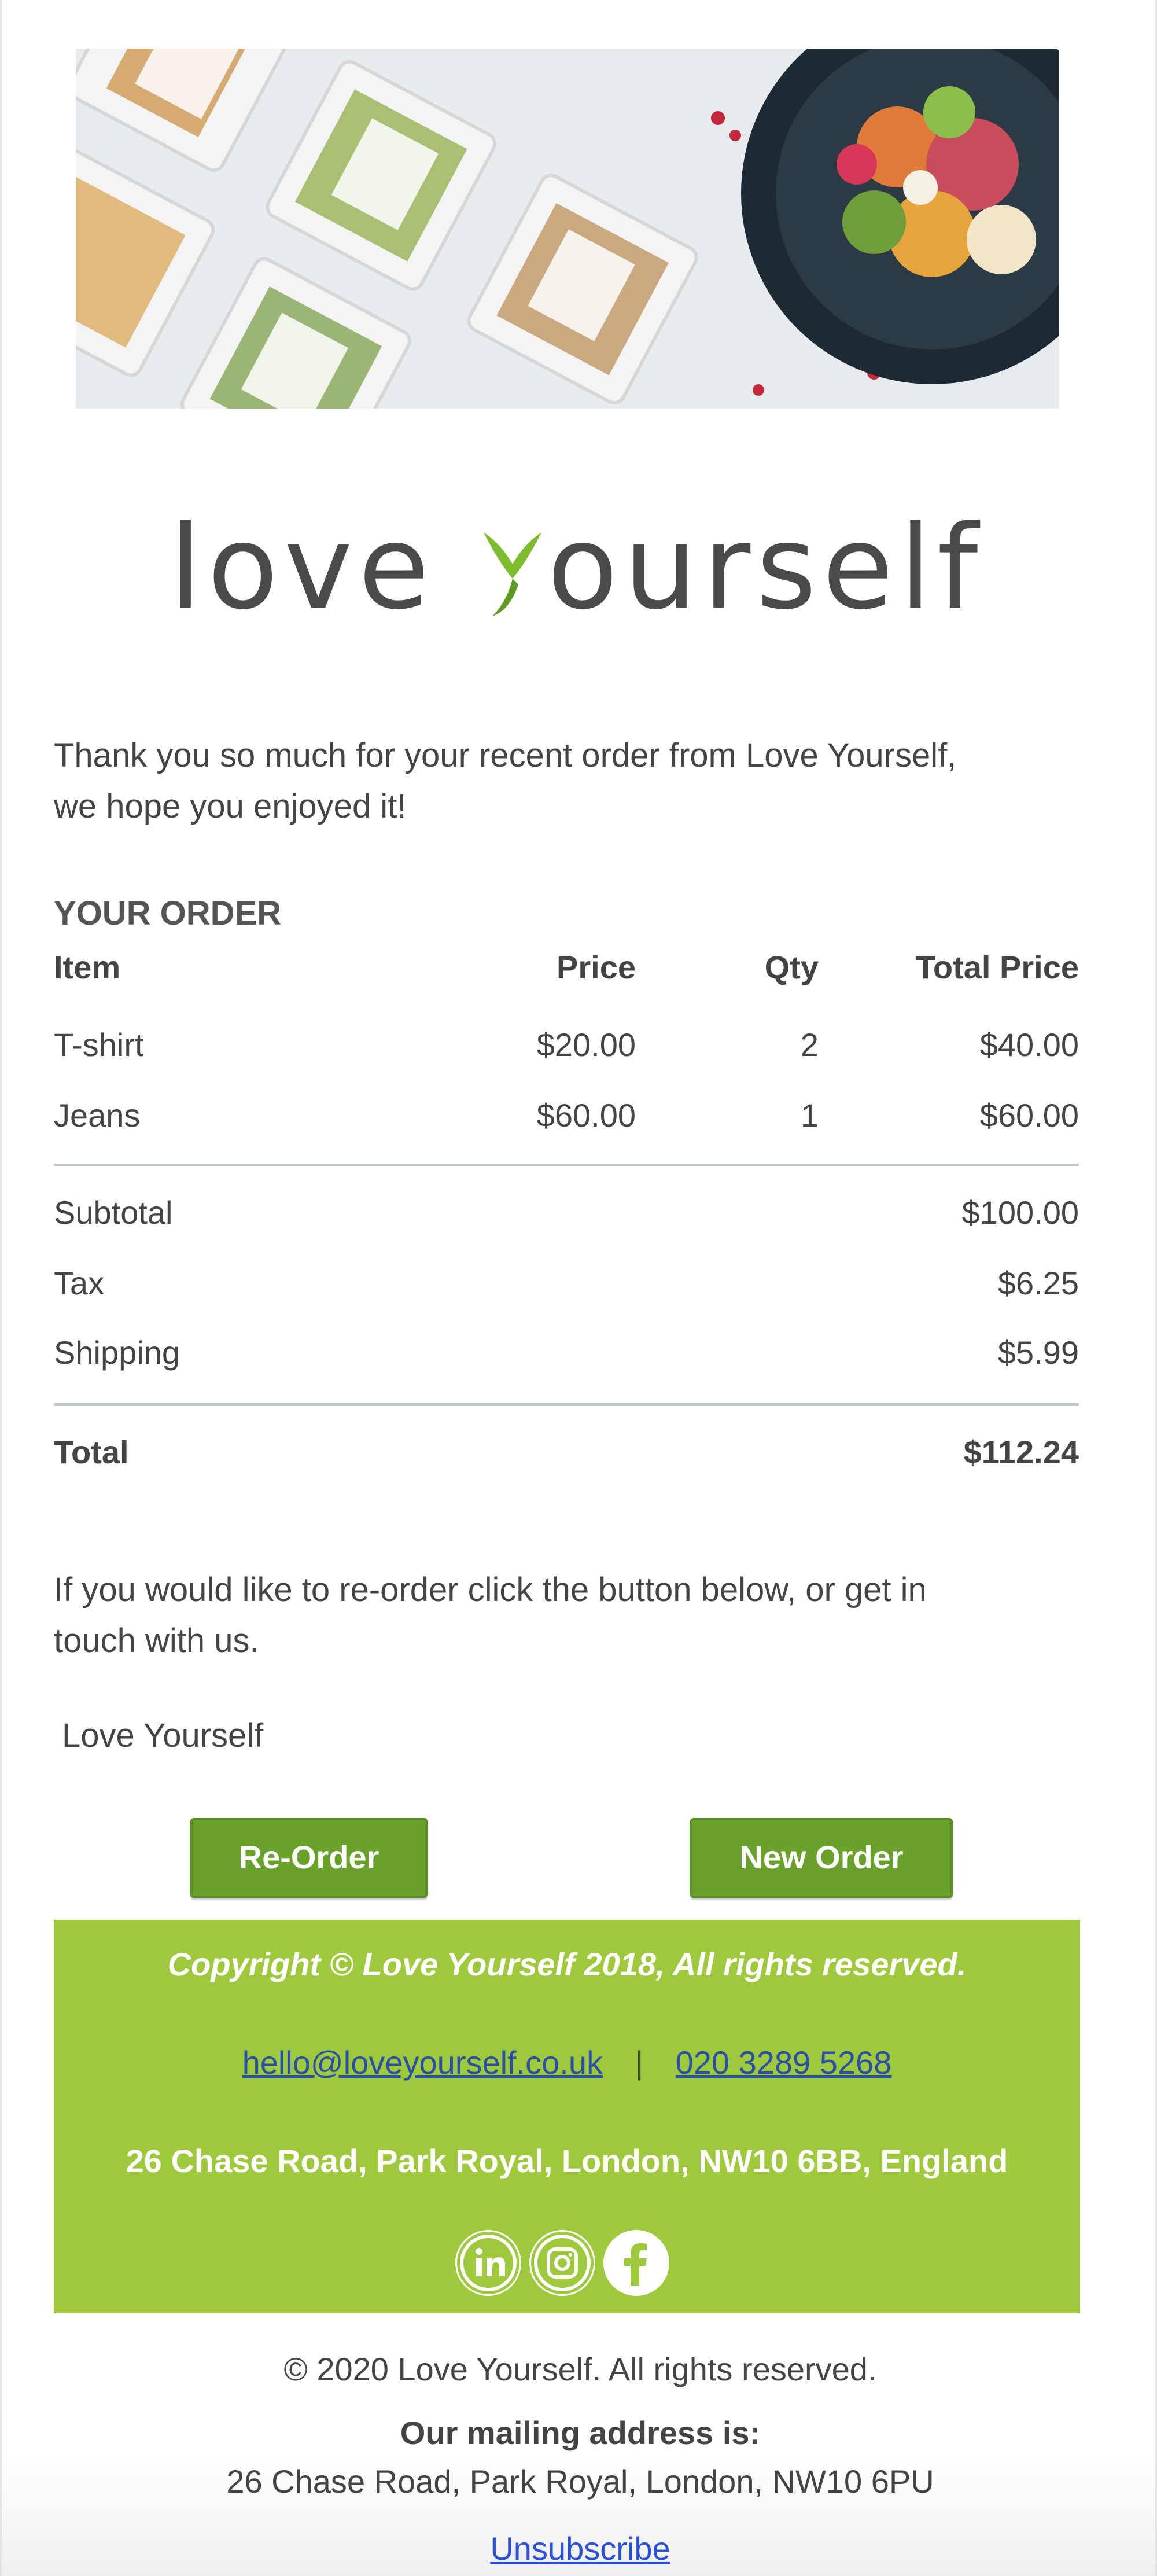 The height and width of the screenshot is (2576, 1157). Describe the element at coordinates (562, 2263) in the screenshot. I see `instagram-icon` at that location.